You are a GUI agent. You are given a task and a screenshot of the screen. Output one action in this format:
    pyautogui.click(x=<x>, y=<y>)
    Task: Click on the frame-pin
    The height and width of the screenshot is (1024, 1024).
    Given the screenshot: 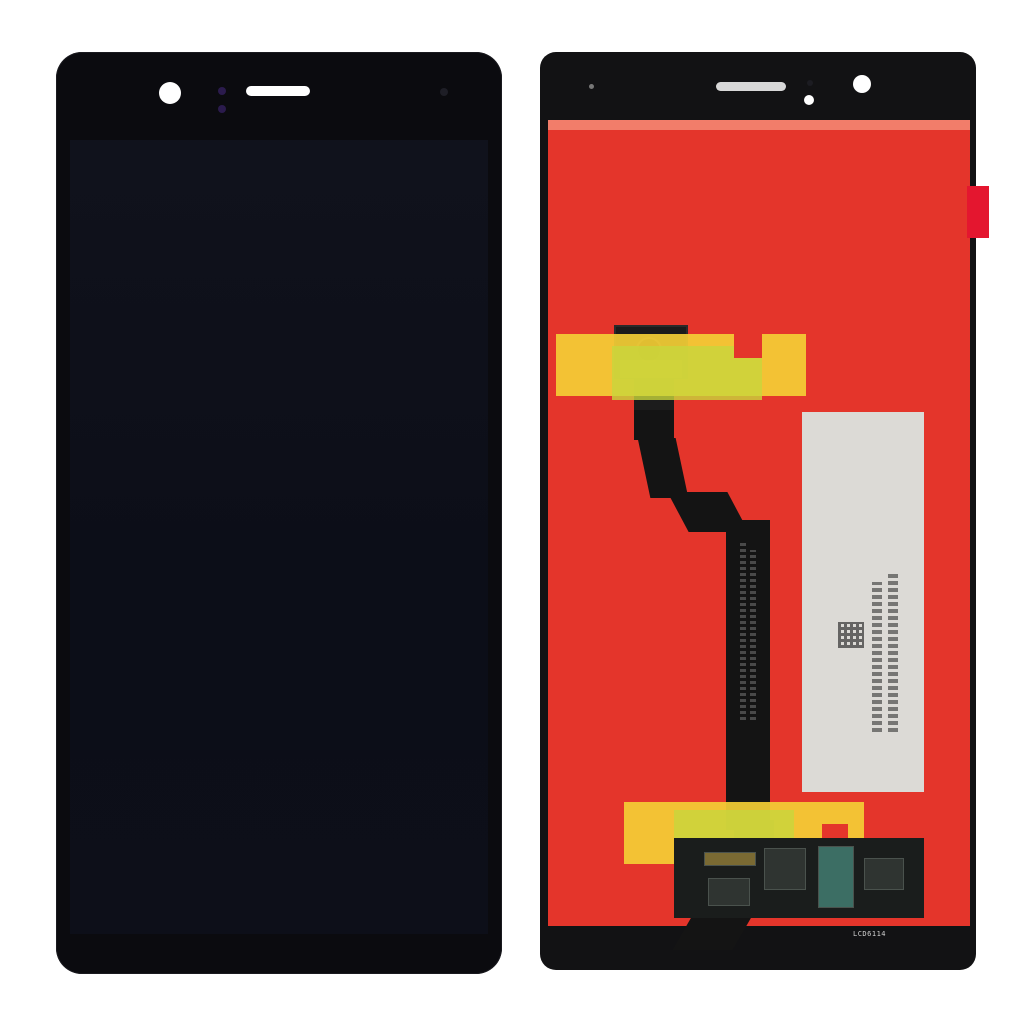 What is the action you would take?
    pyautogui.click(x=591, y=86)
    